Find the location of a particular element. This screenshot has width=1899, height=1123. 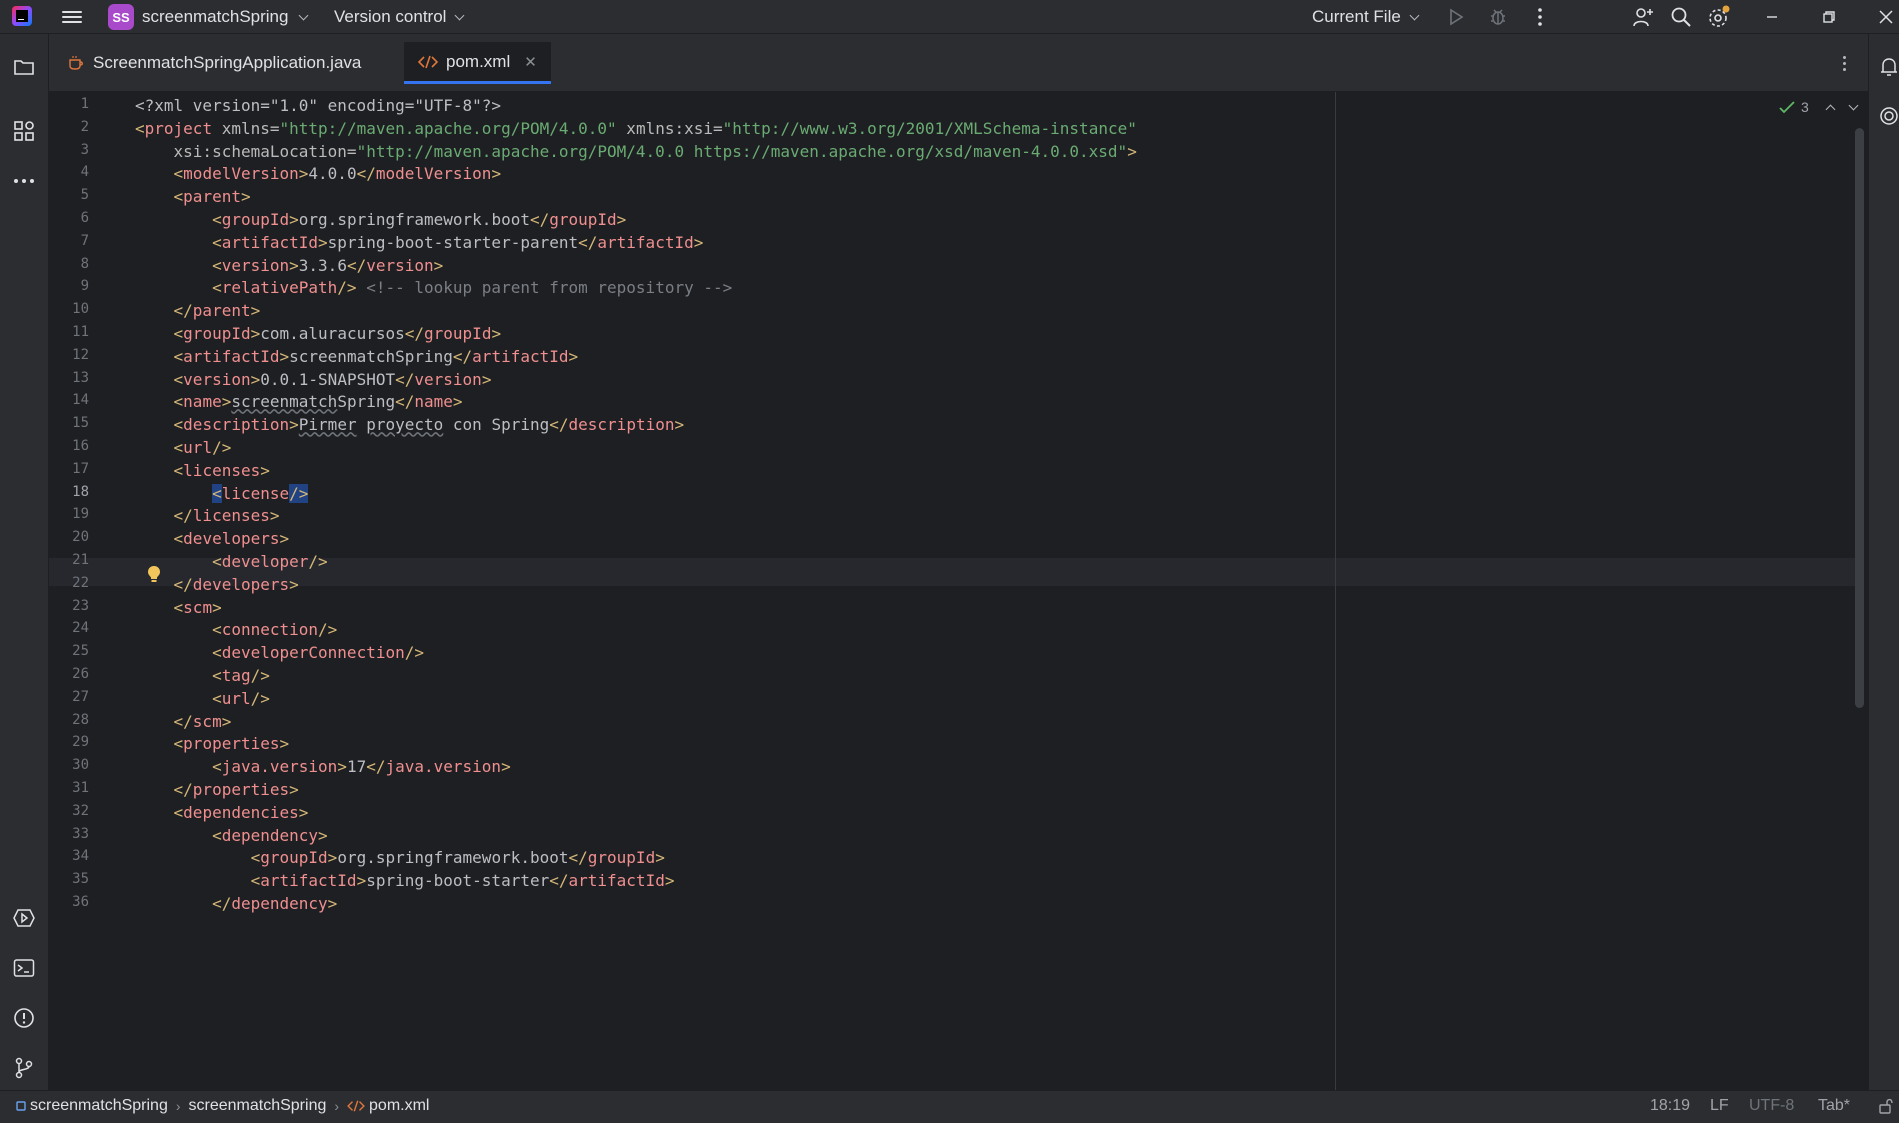

line-number: 19 is located at coordinates (69, 514).